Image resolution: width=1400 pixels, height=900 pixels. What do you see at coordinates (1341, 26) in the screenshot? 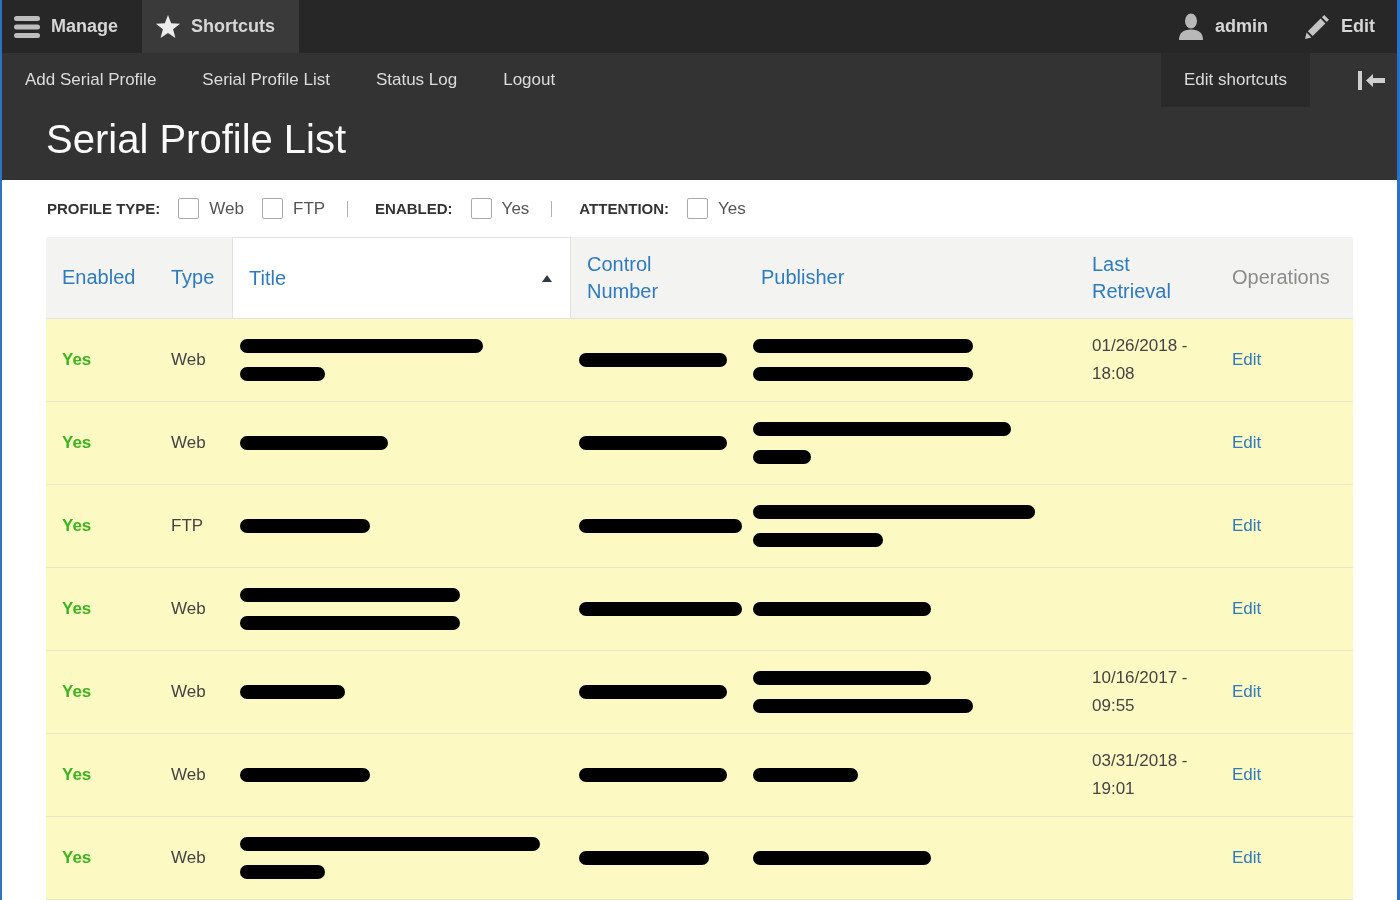
I see `edit-button: Edit` at bounding box center [1341, 26].